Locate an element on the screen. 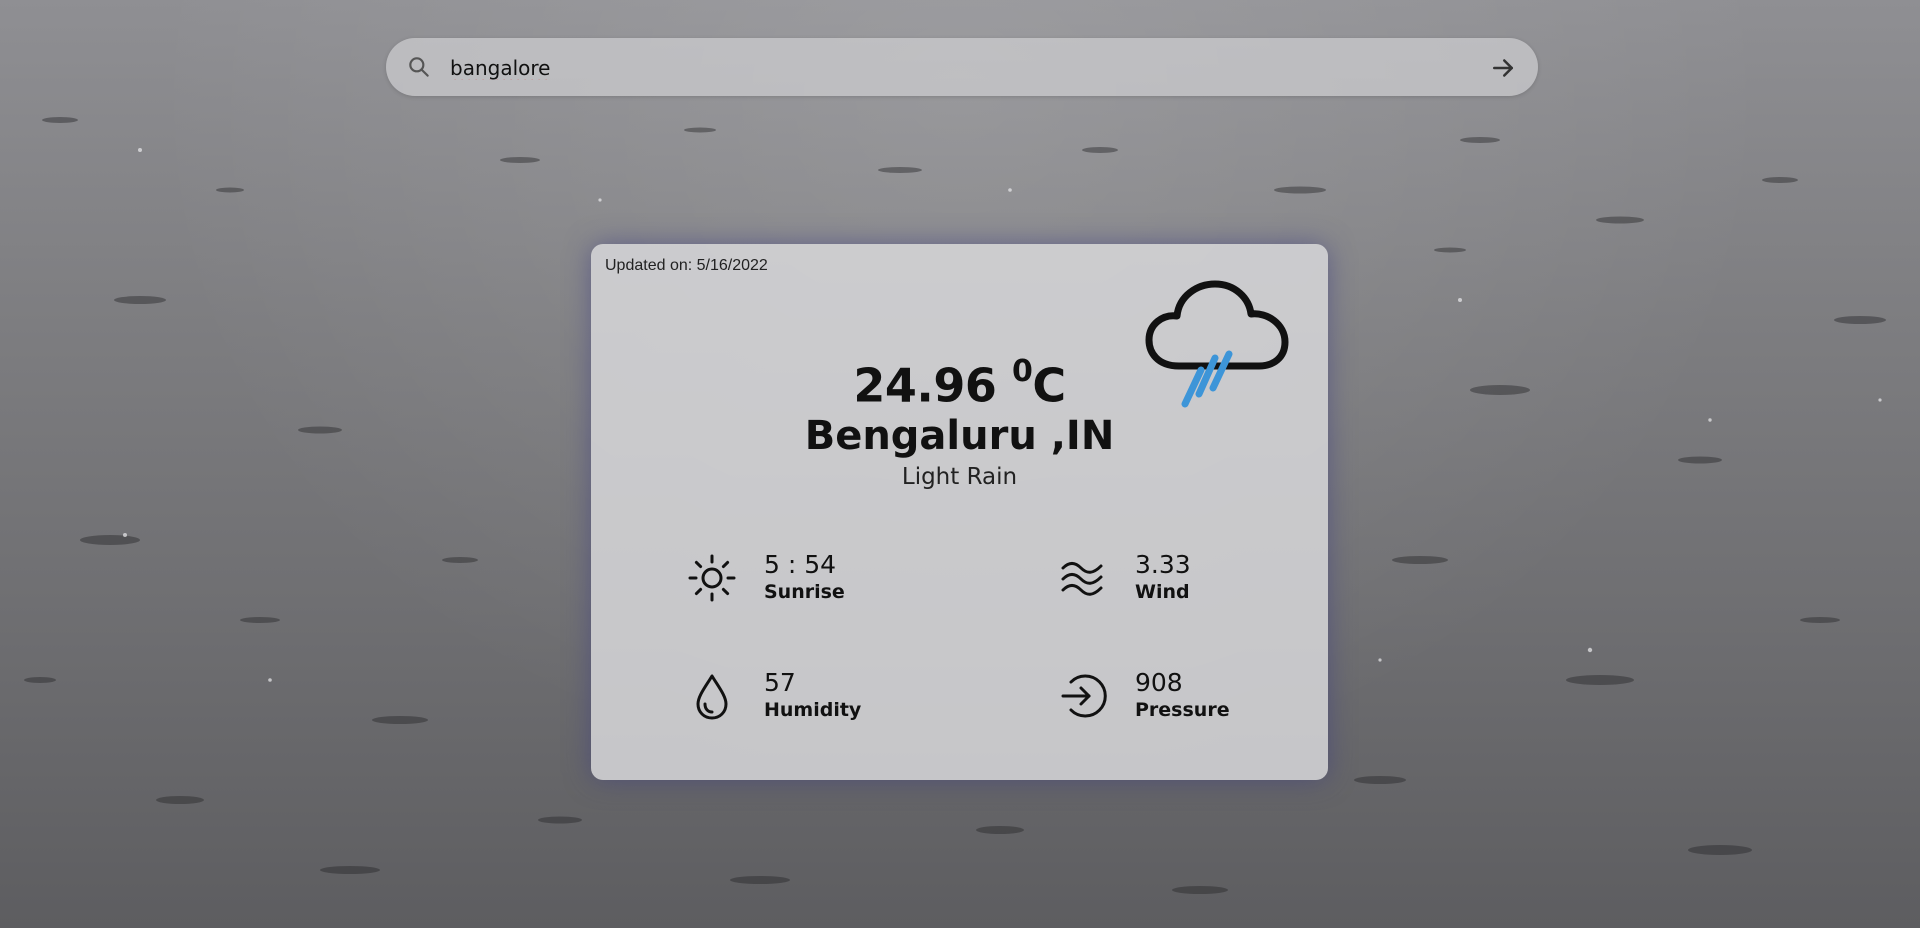  sunrise-label: Sunrise is located at coordinates (804, 592).